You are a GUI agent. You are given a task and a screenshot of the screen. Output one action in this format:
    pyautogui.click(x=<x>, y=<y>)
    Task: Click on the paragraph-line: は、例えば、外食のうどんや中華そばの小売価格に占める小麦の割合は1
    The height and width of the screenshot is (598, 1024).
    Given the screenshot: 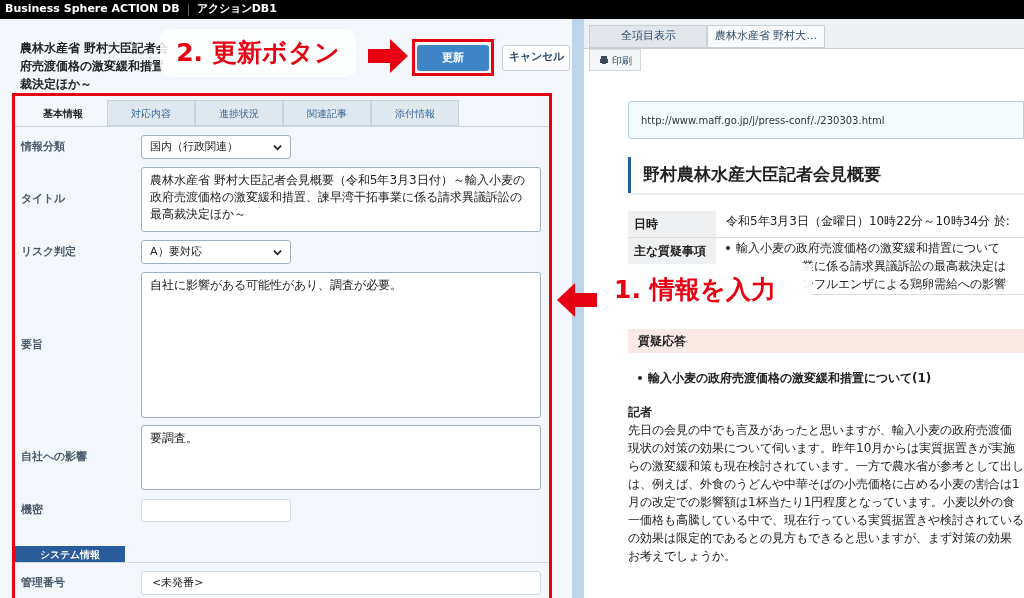 What is the action you would take?
    pyautogui.click(x=824, y=484)
    